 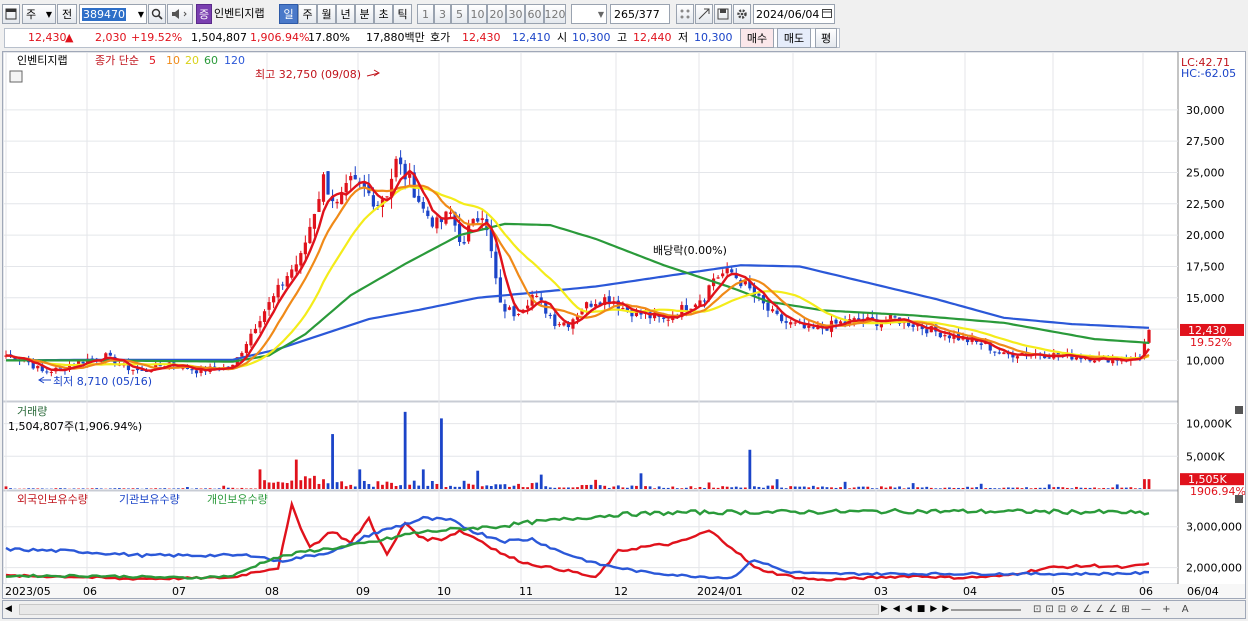 I want to click on high-annotation: 최고 32,750 (09/08), so click(x=308, y=74).